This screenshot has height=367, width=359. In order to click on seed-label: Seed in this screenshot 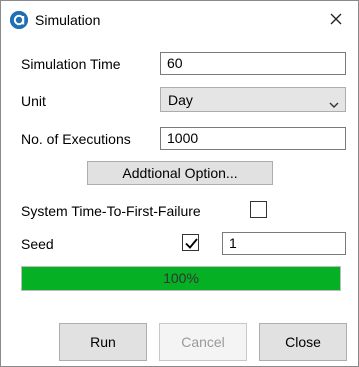, I will do `click(37, 244)`.